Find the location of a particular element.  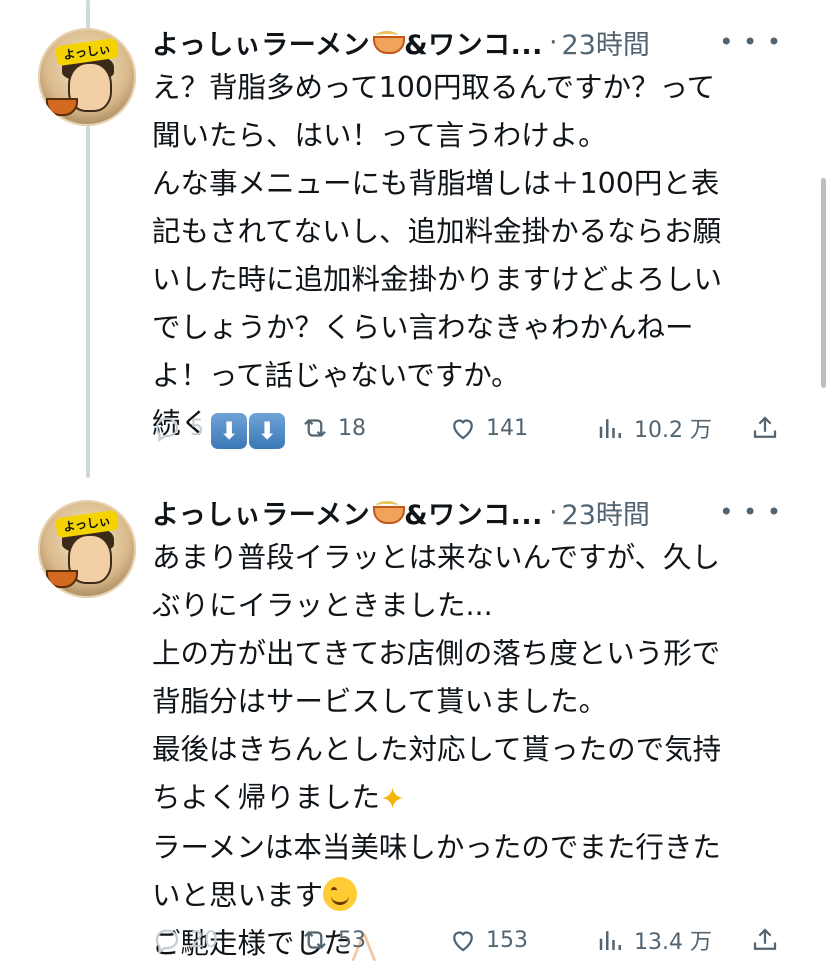

text-line: ラーメンは本当美味しかったのでまた行きた is located at coordinates (436, 847).